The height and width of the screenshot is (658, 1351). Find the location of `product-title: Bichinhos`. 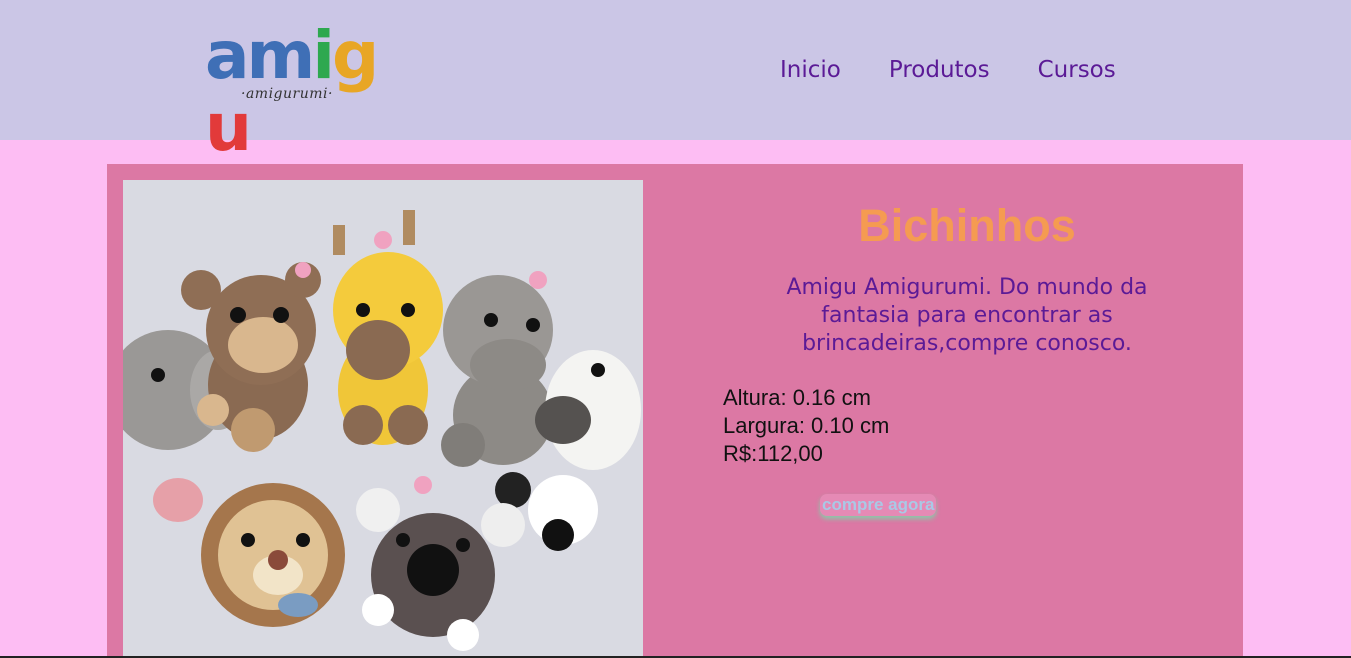

product-title: Bichinhos is located at coordinates (967, 225).